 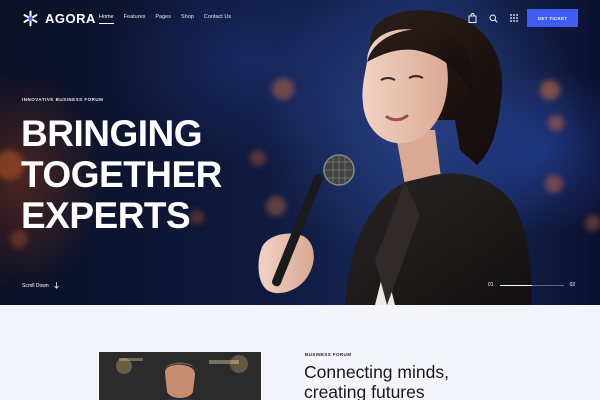 What do you see at coordinates (472, 18) in the screenshot?
I see `bag-icon` at bounding box center [472, 18].